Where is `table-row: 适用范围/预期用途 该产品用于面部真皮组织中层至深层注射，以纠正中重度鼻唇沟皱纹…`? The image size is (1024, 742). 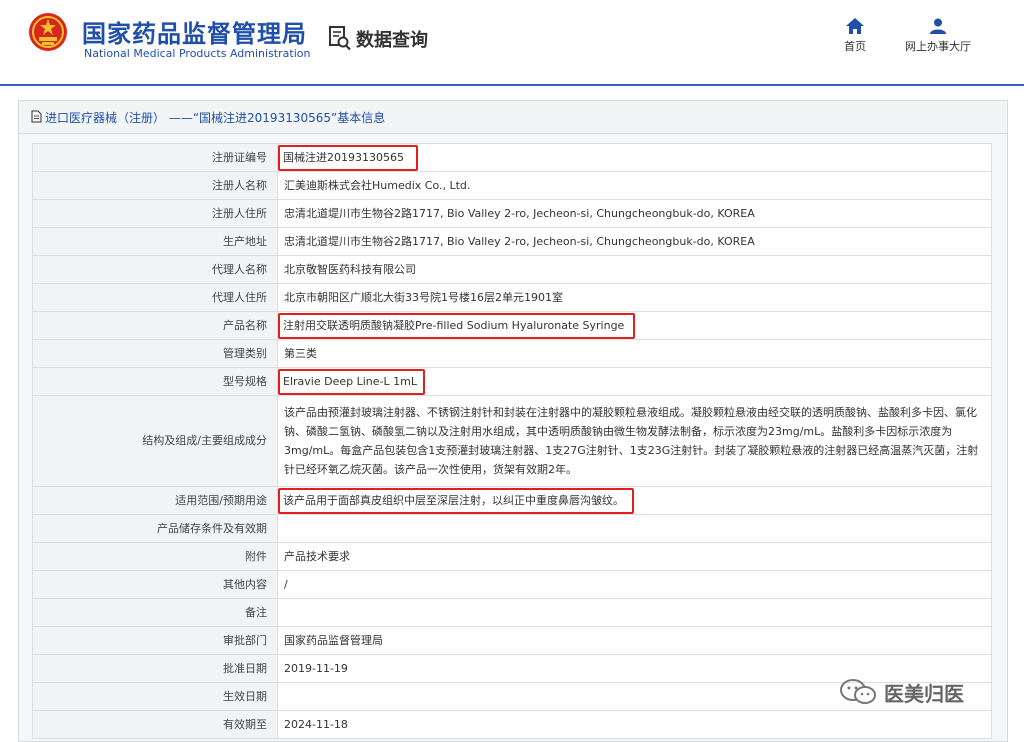
table-row: 适用范围/预期用途 该产品用于面部真皮组织中层至深层注射，以纠正中重度鼻唇沟皱纹… is located at coordinates (512, 500).